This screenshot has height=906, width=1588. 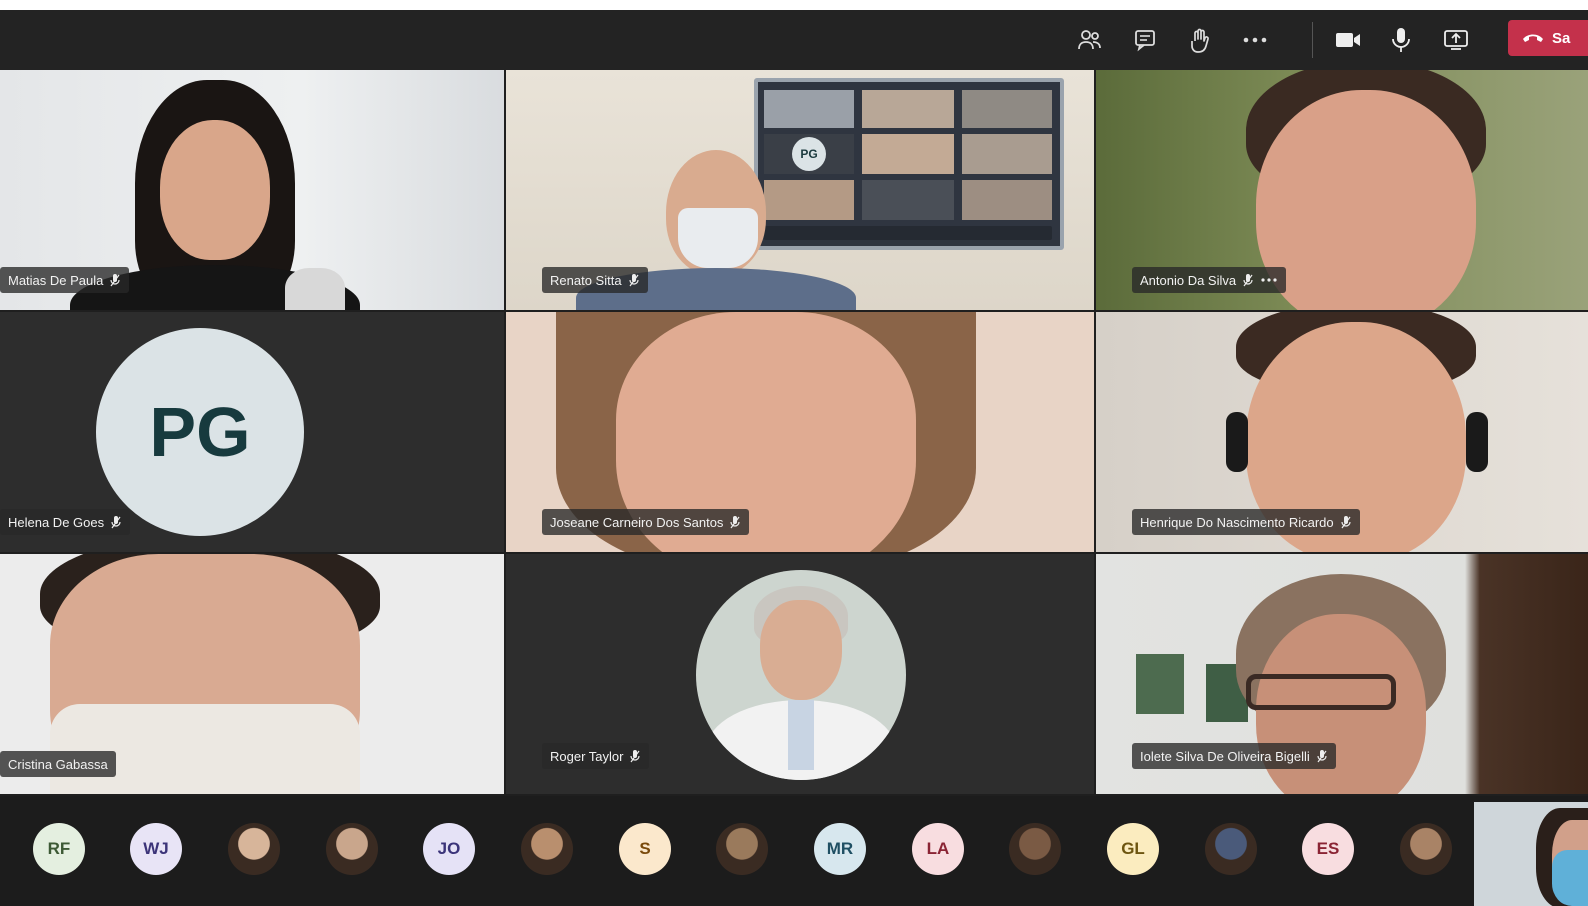 I want to click on participant-tile: Matias De Paula, so click(x=252, y=190).